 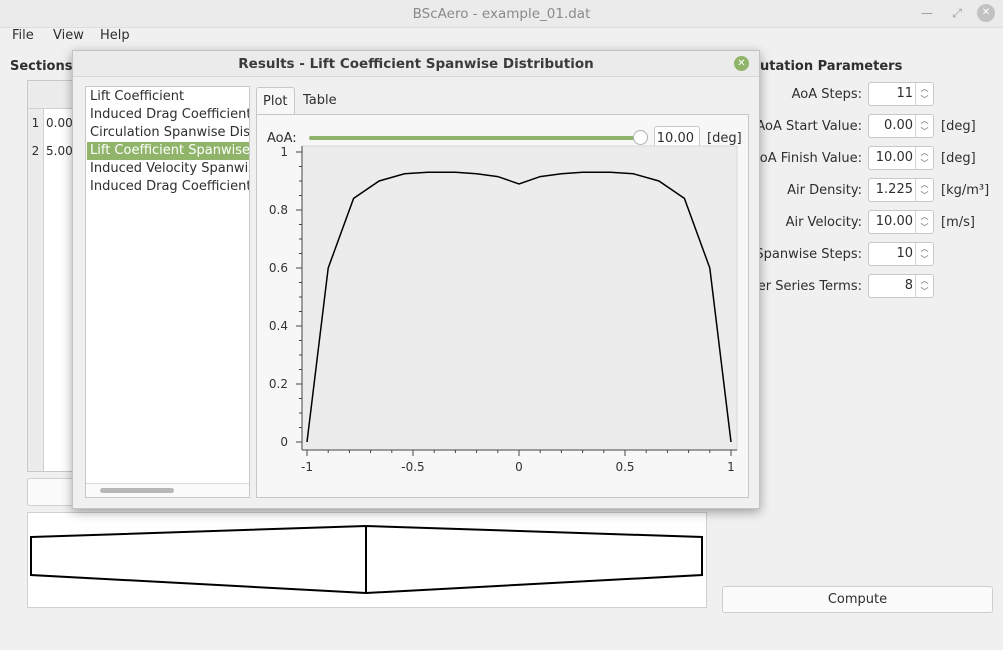 I want to click on x-tick-label: -1, so click(x=307, y=467).